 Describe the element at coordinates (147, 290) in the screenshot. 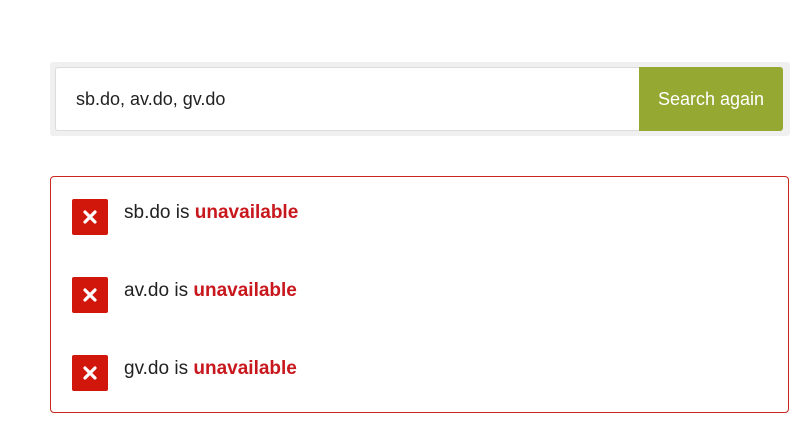

I see `domain-name: av.do` at that location.